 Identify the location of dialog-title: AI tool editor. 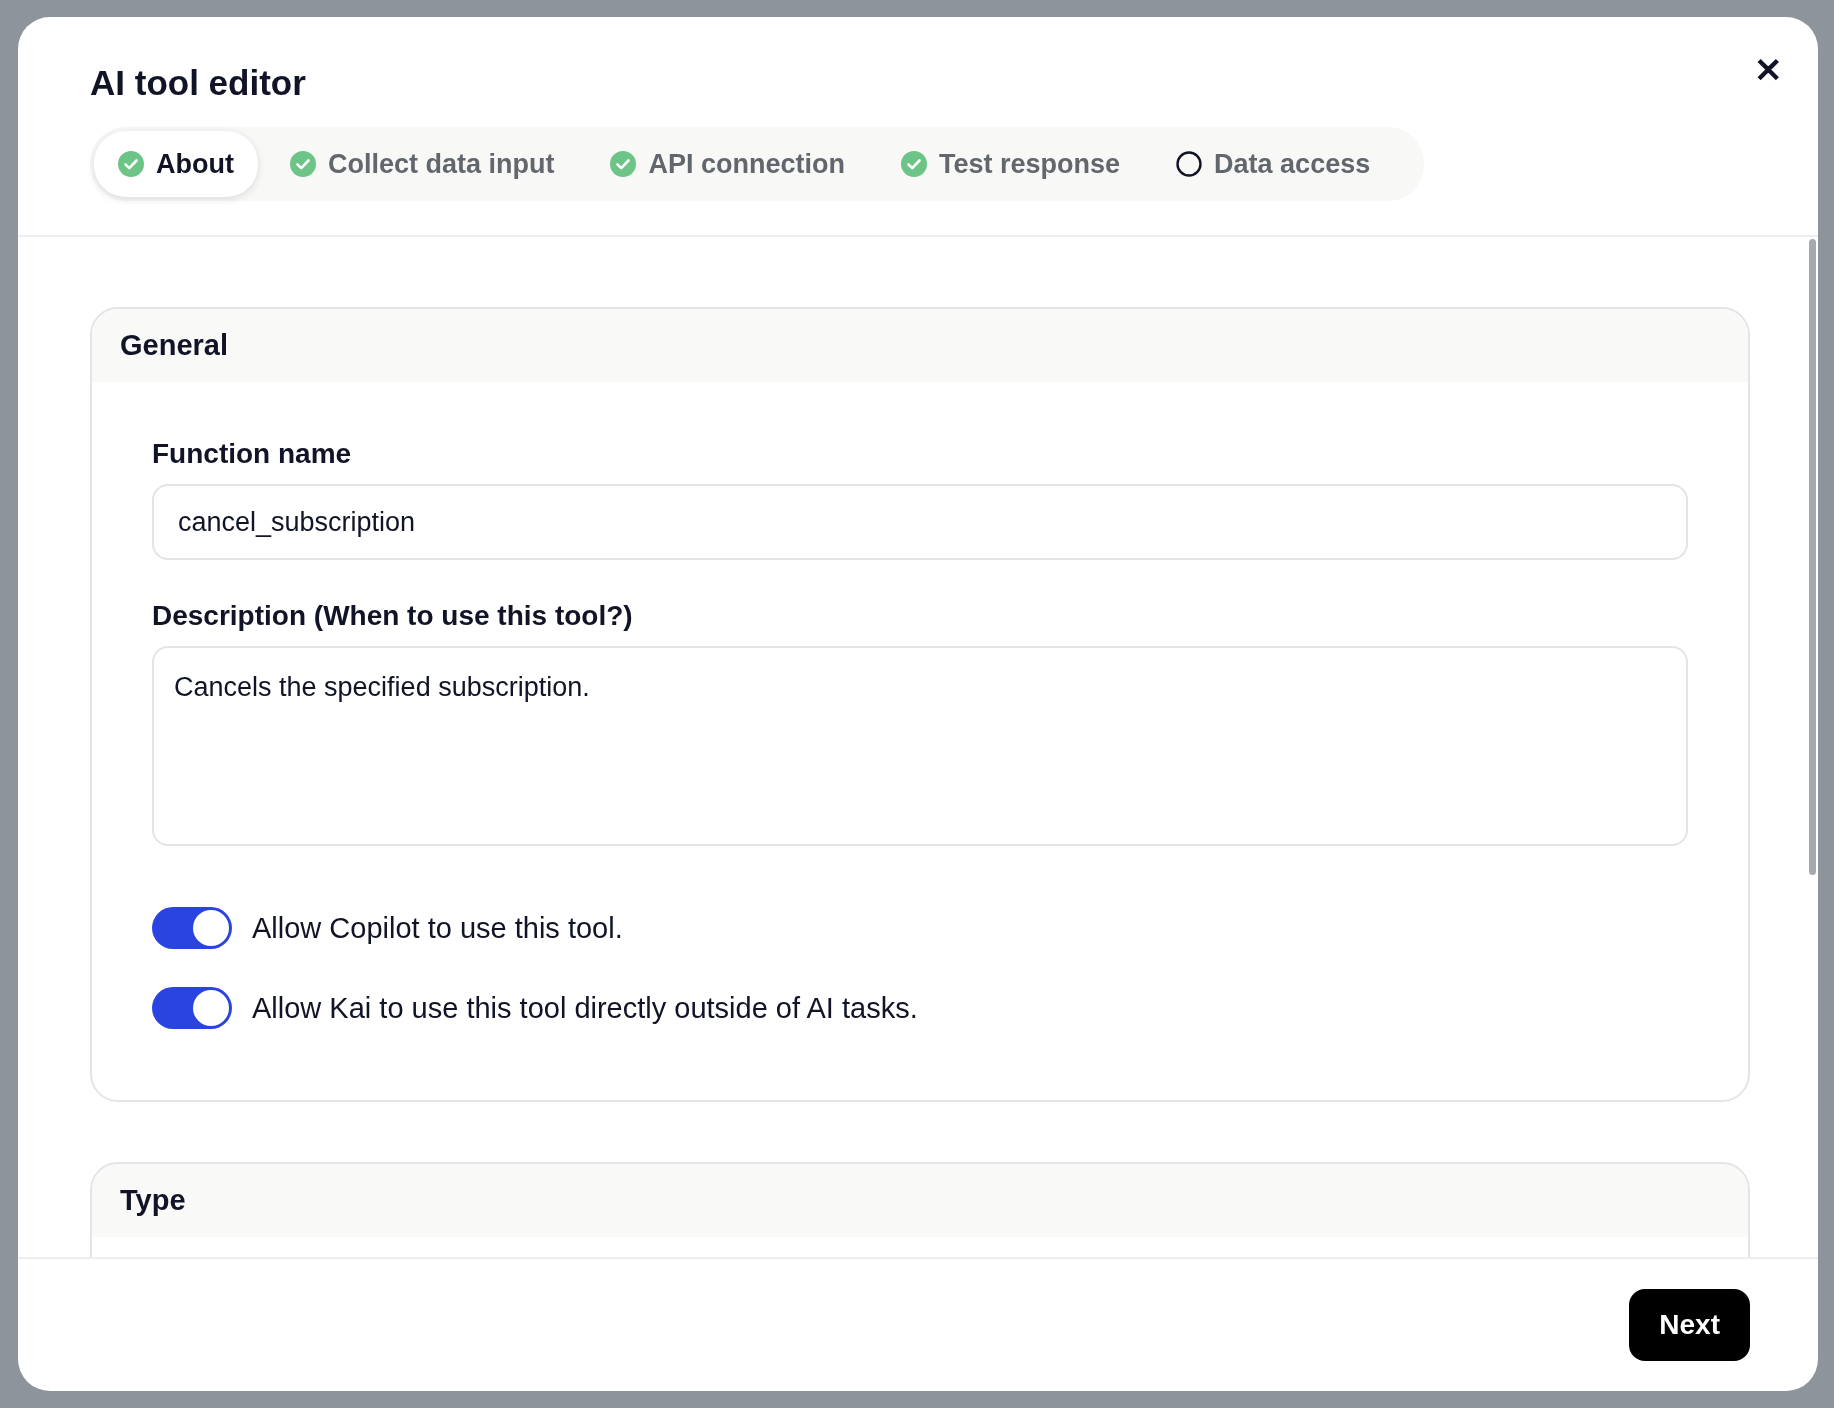
(198, 83).